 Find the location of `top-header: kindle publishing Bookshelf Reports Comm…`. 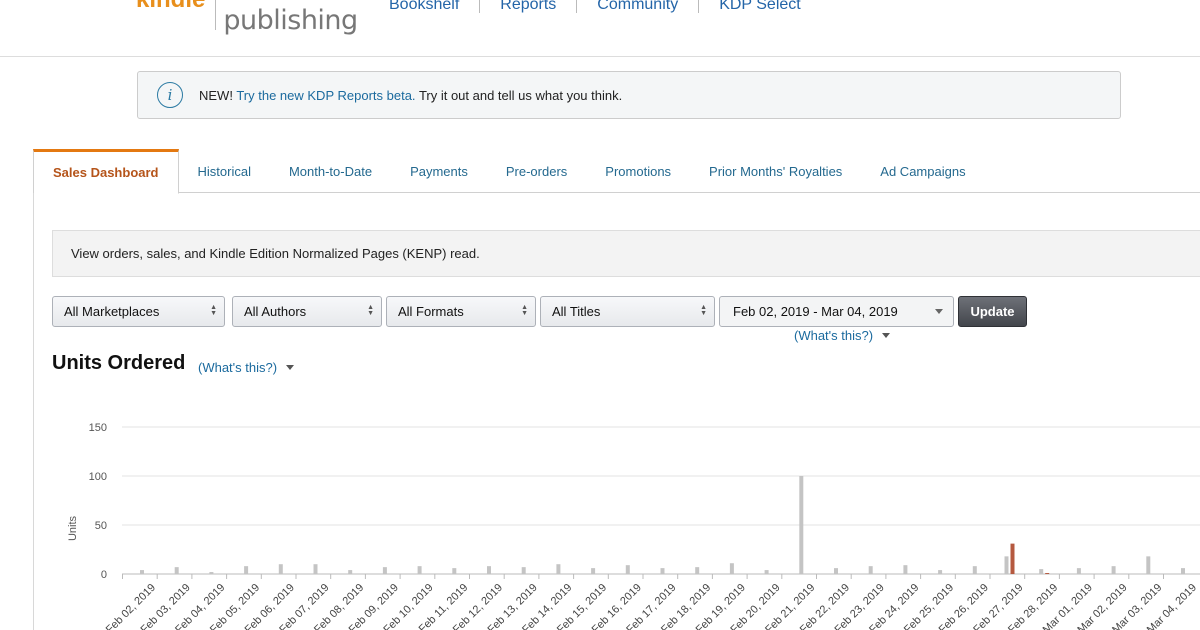

top-header: kindle publishing Bookshelf Reports Comm… is located at coordinates (600, 28).